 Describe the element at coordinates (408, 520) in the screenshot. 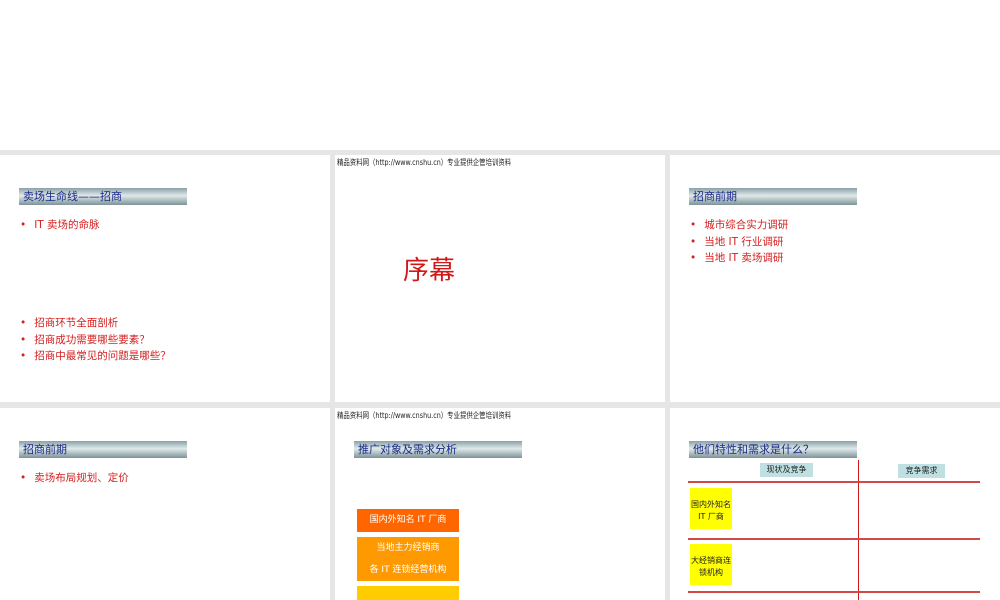

I see `target-box: 国内外知名 IT 厂商` at that location.